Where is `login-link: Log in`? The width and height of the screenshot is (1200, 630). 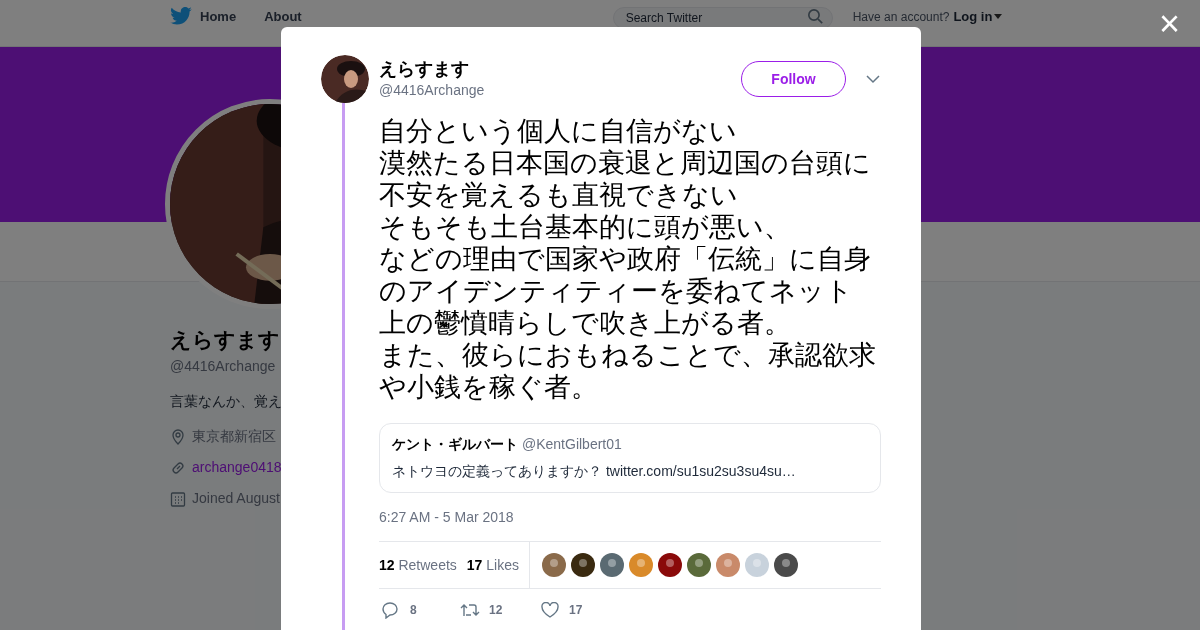 login-link: Log in is located at coordinates (978, 17).